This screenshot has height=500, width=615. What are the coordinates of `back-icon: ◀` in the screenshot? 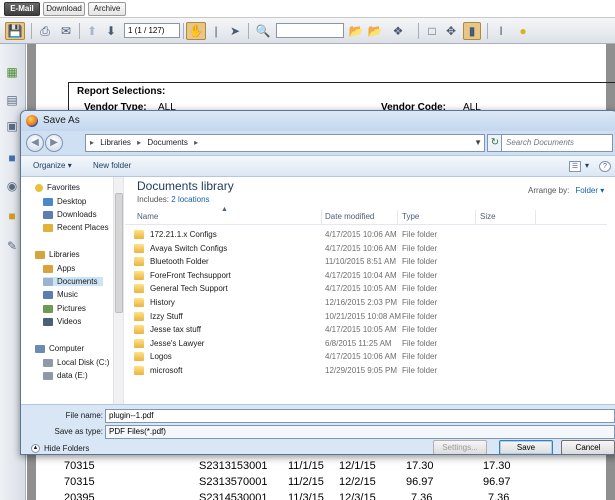 It's located at (35, 143).